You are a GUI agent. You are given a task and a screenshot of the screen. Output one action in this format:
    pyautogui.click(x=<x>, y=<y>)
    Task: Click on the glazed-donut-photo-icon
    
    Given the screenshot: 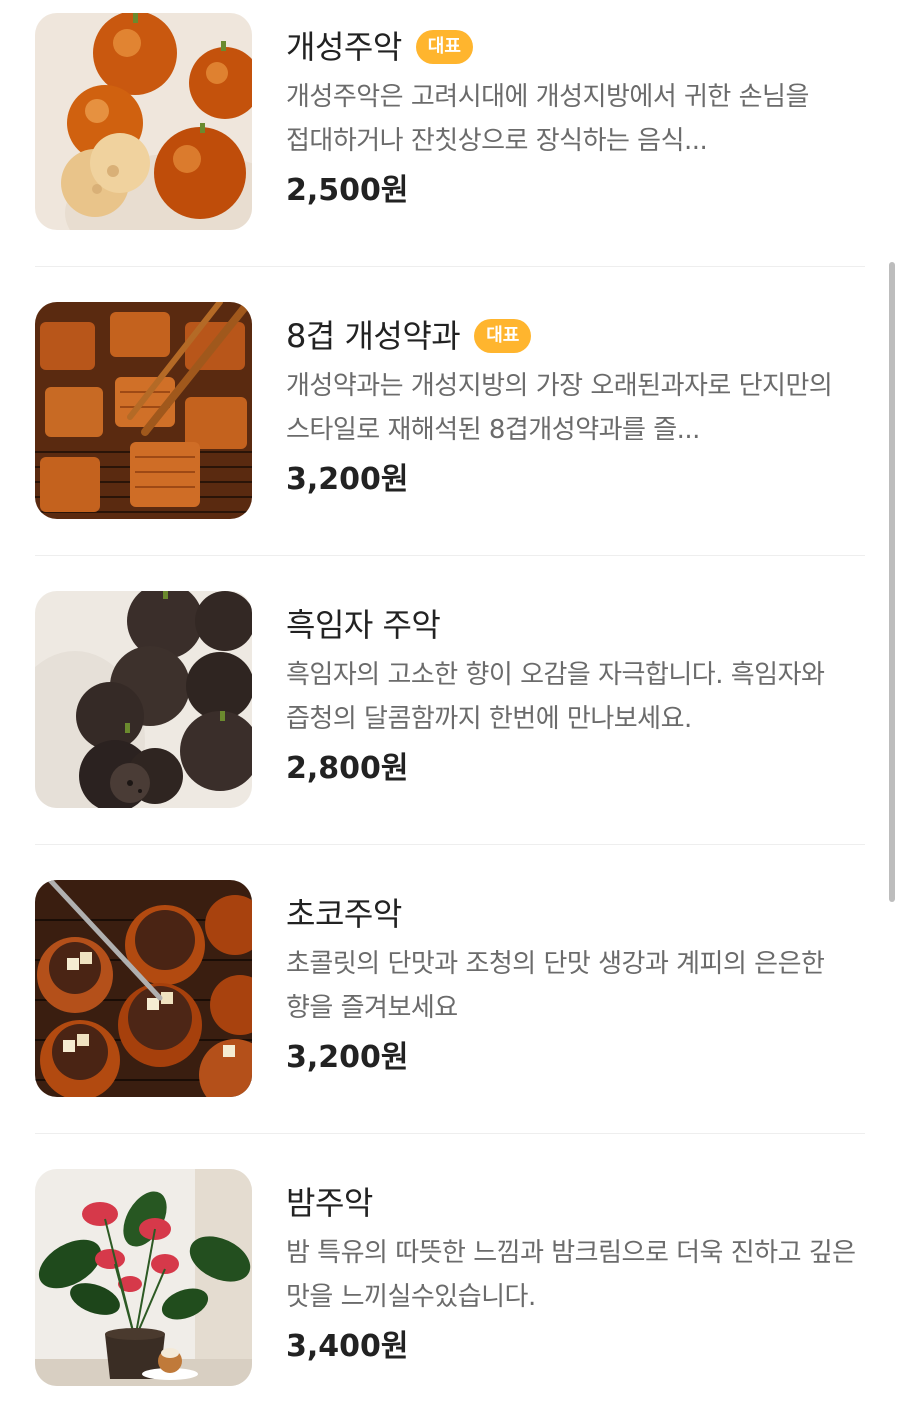 What is the action you would take?
    pyautogui.click(x=143, y=121)
    